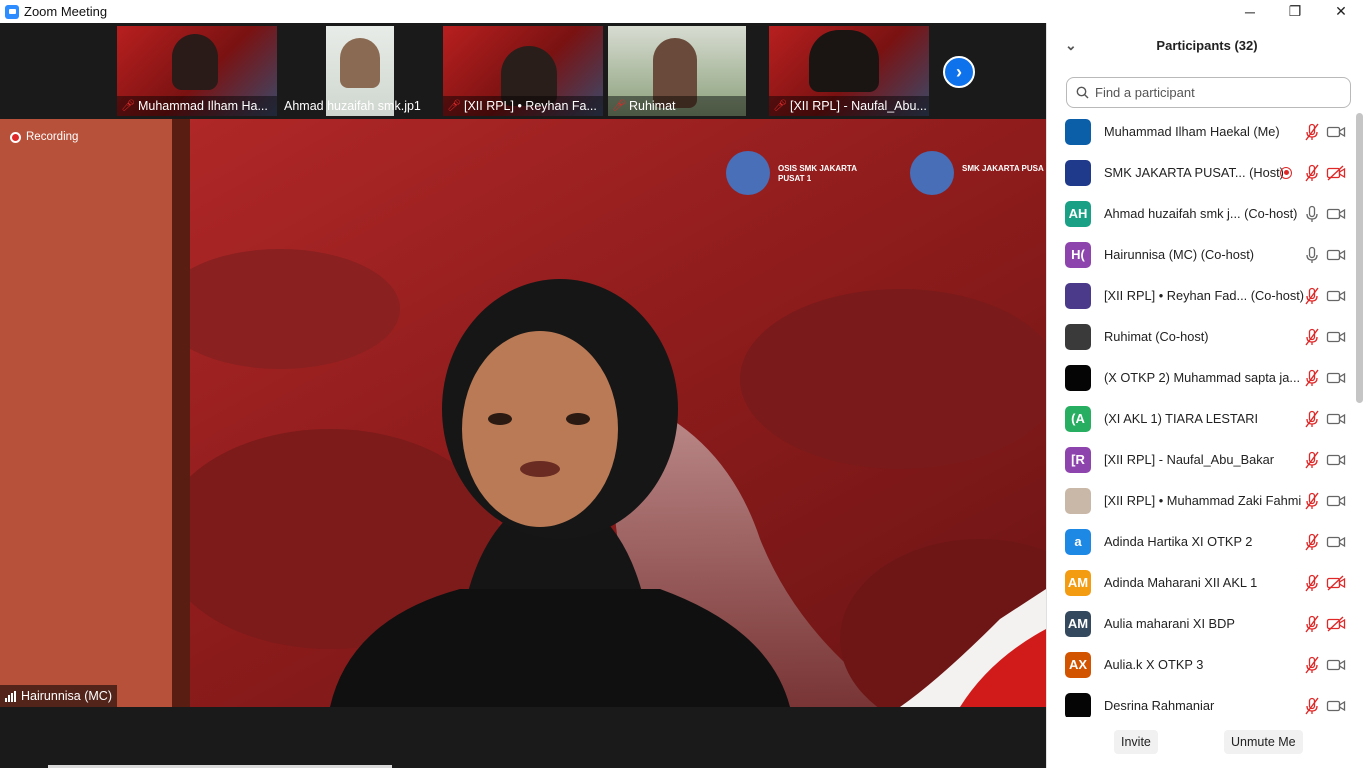 The height and width of the screenshot is (768, 1366). What do you see at coordinates (1003, 168) in the screenshot?
I see `banner-text: SMK JAKARTA PUSA` at bounding box center [1003, 168].